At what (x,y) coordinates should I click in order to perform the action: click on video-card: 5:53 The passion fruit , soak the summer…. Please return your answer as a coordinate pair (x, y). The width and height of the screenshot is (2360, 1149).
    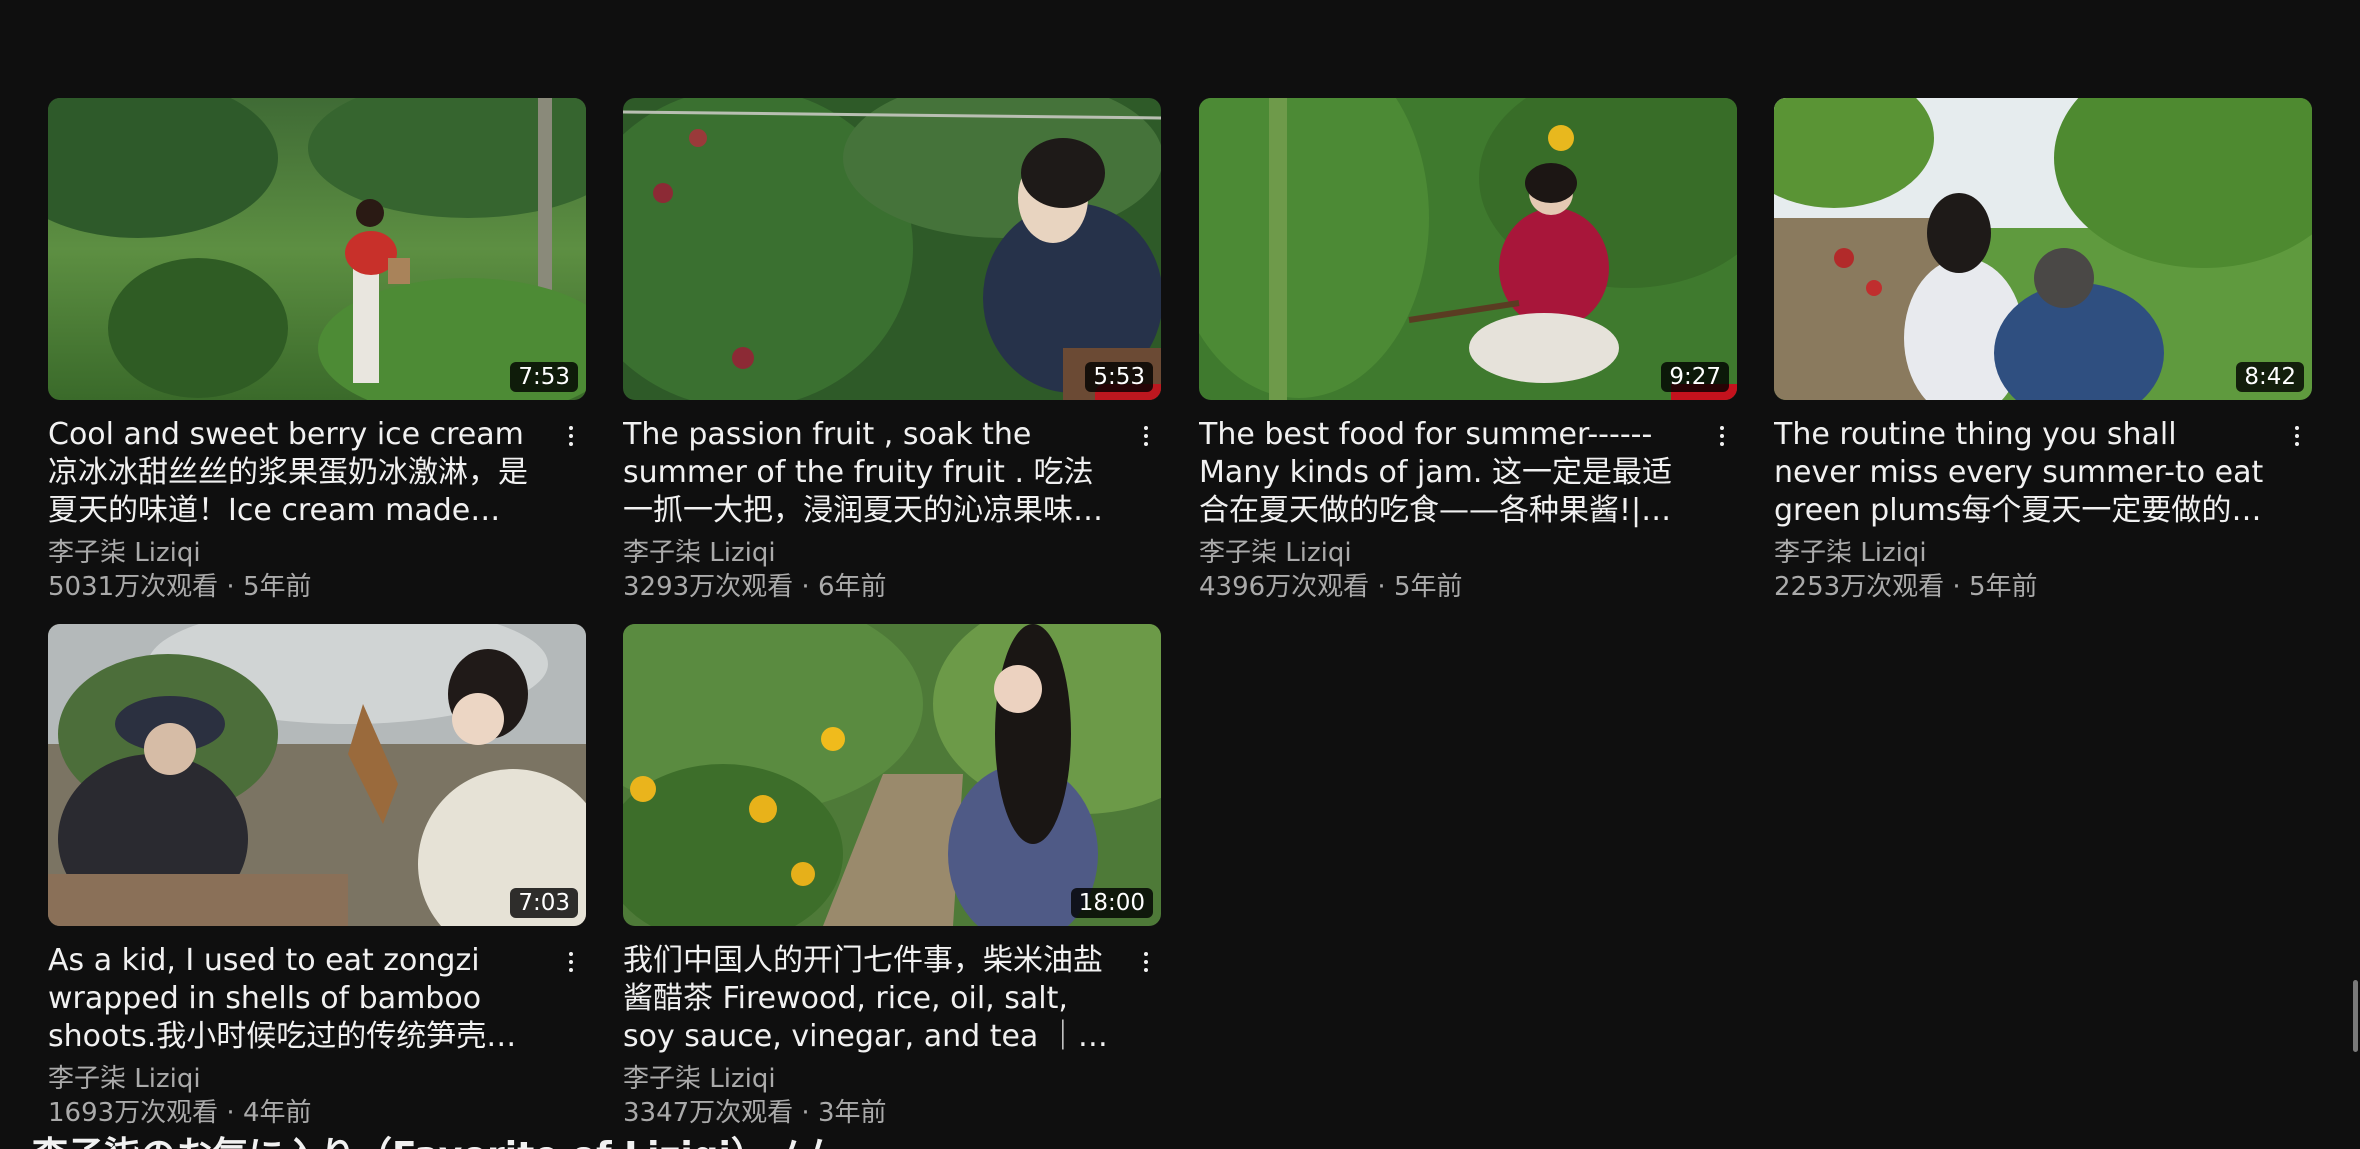
    Looking at the image, I should click on (892, 351).